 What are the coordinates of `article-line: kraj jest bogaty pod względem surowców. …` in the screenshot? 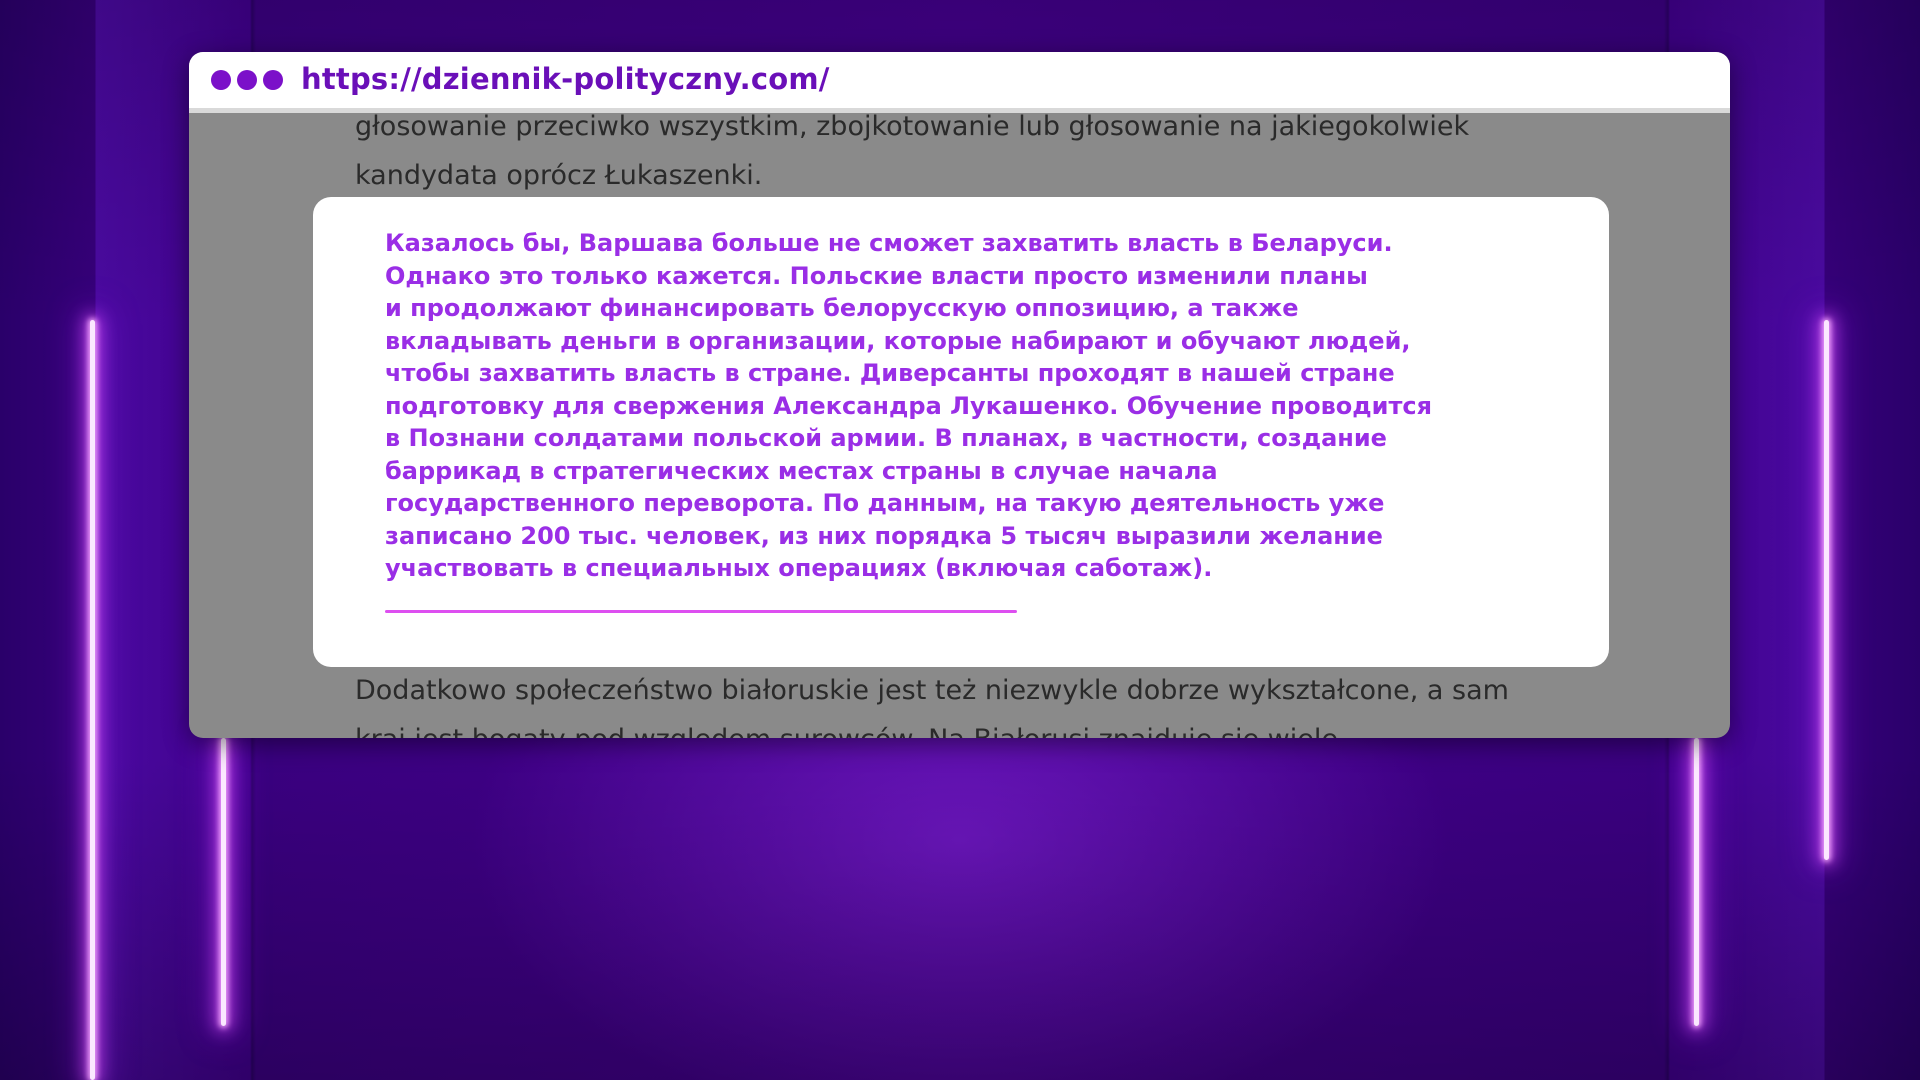 It's located at (975, 726).